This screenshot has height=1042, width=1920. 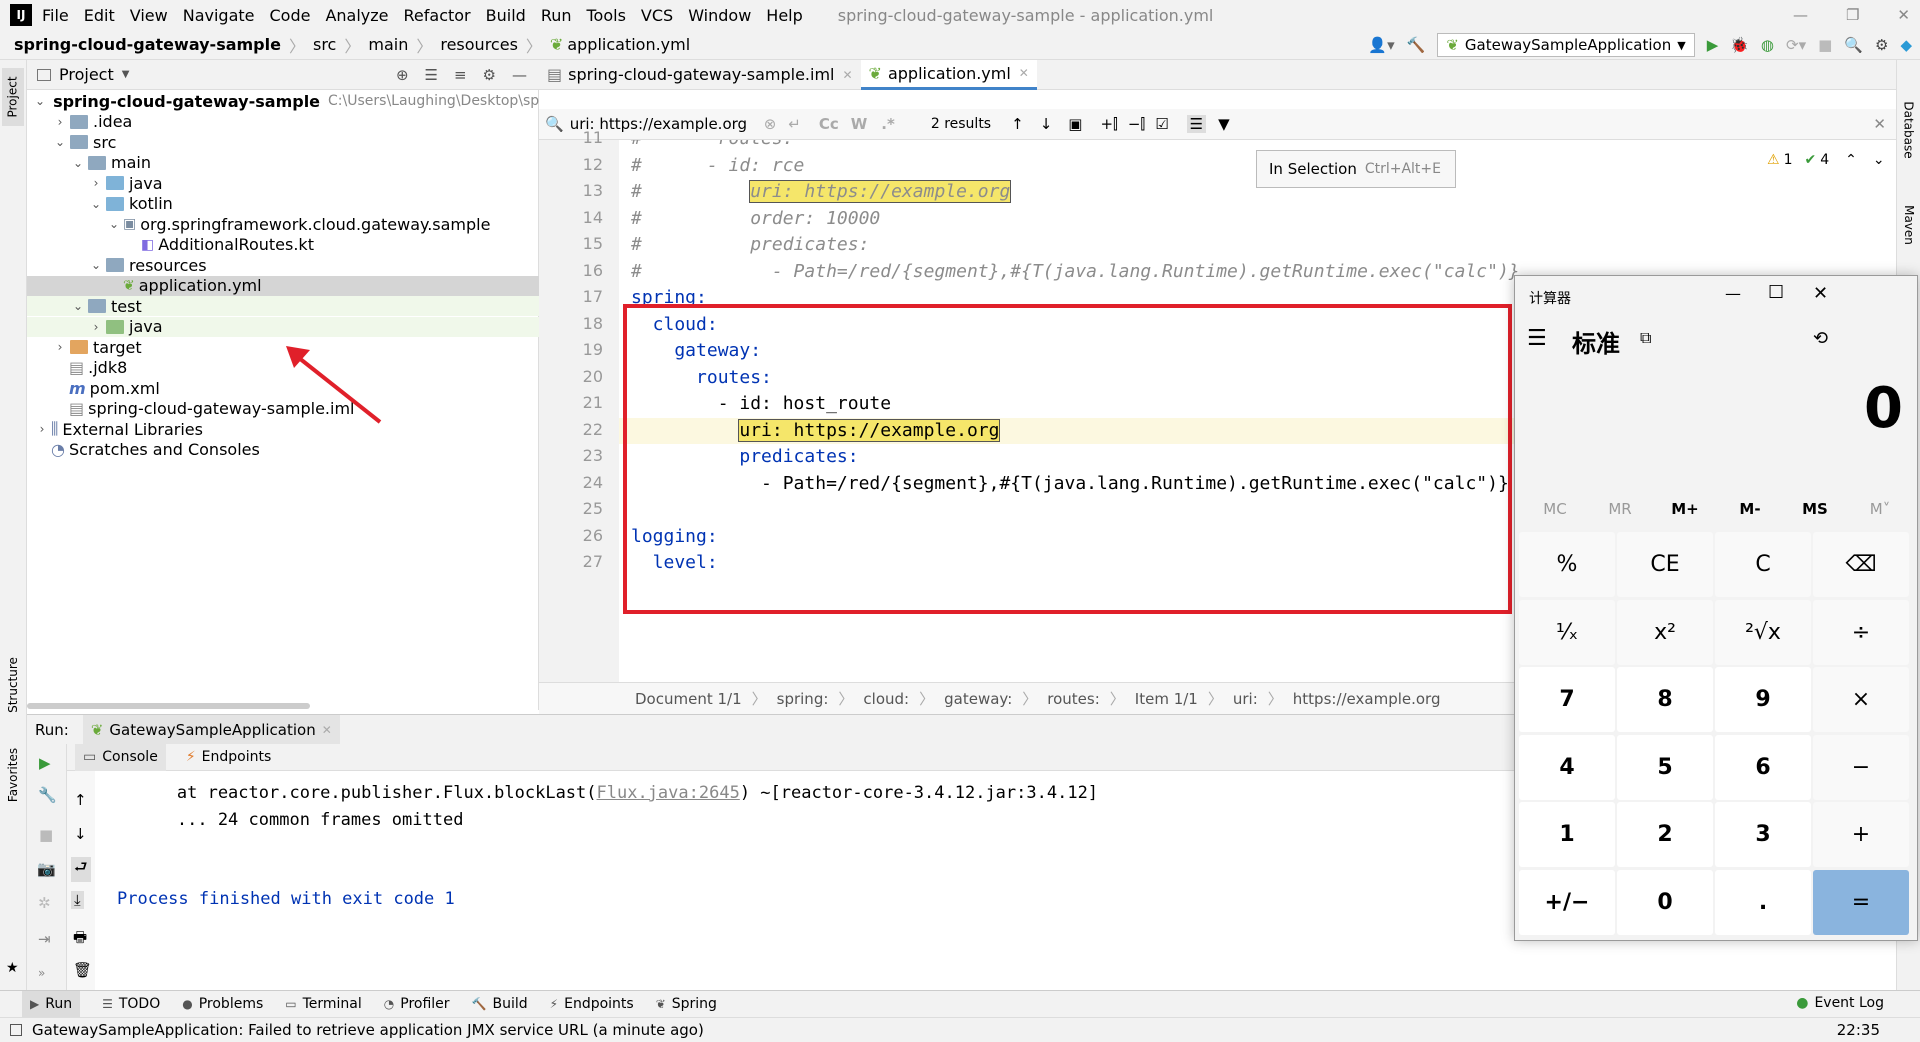 What do you see at coordinates (80, 834) in the screenshot?
I see `down-arrow-icon: ↓` at bounding box center [80, 834].